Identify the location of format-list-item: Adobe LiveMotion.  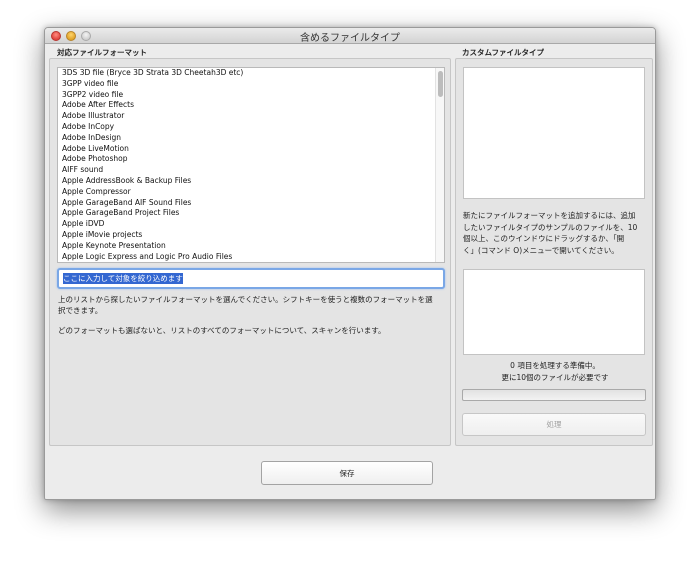
(251, 149).